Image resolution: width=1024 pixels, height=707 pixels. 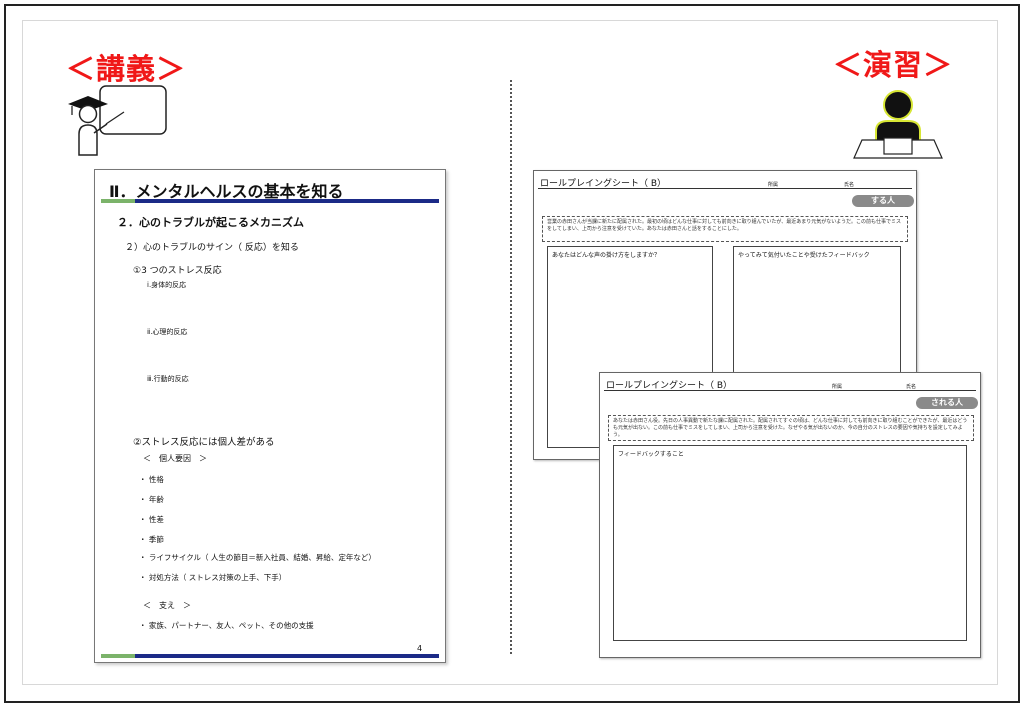 What do you see at coordinates (151, 479) in the screenshot?
I see `factor-item: ・ 性格` at bounding box center [151, 479].